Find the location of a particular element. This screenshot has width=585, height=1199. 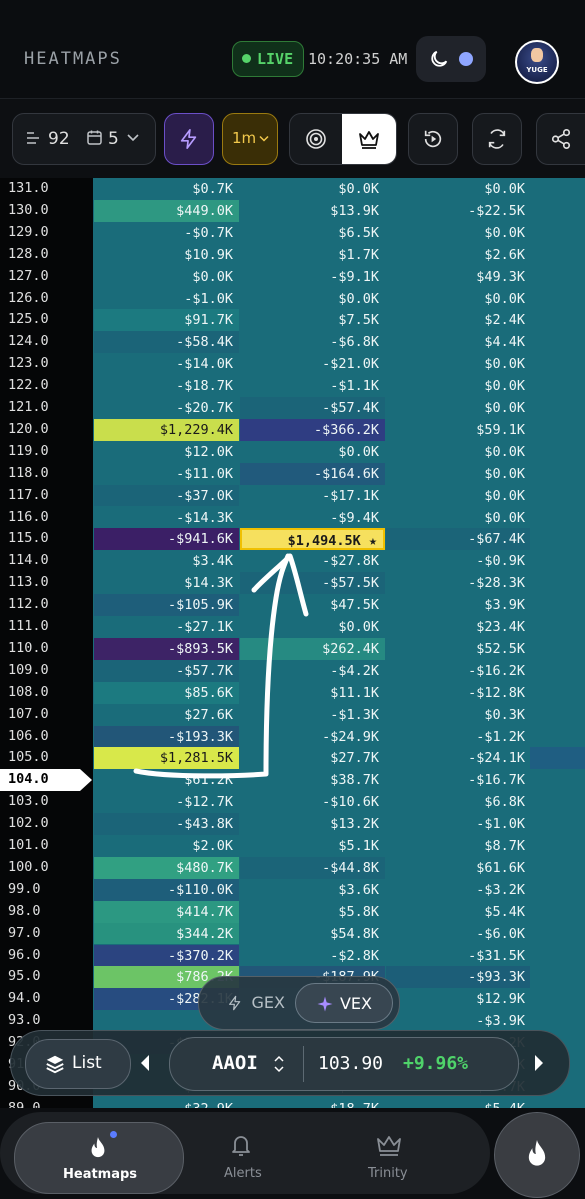

rows-count: 92 is located at coordinates (59, 139).